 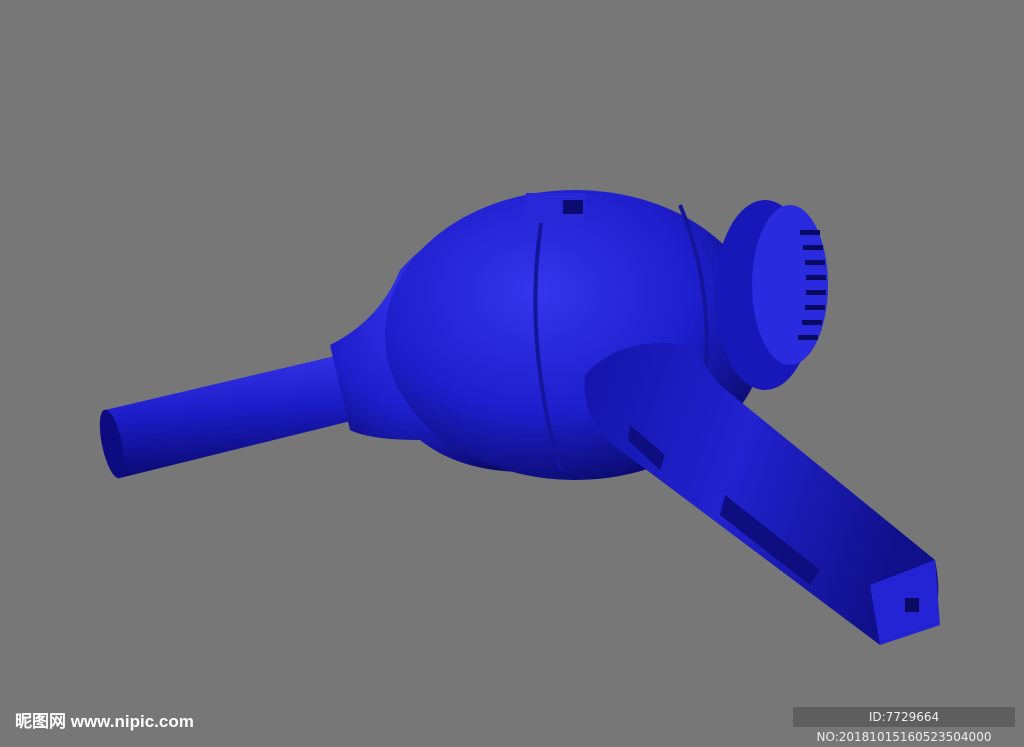 I want to click on rear-grille, so click(x=771, y=295).